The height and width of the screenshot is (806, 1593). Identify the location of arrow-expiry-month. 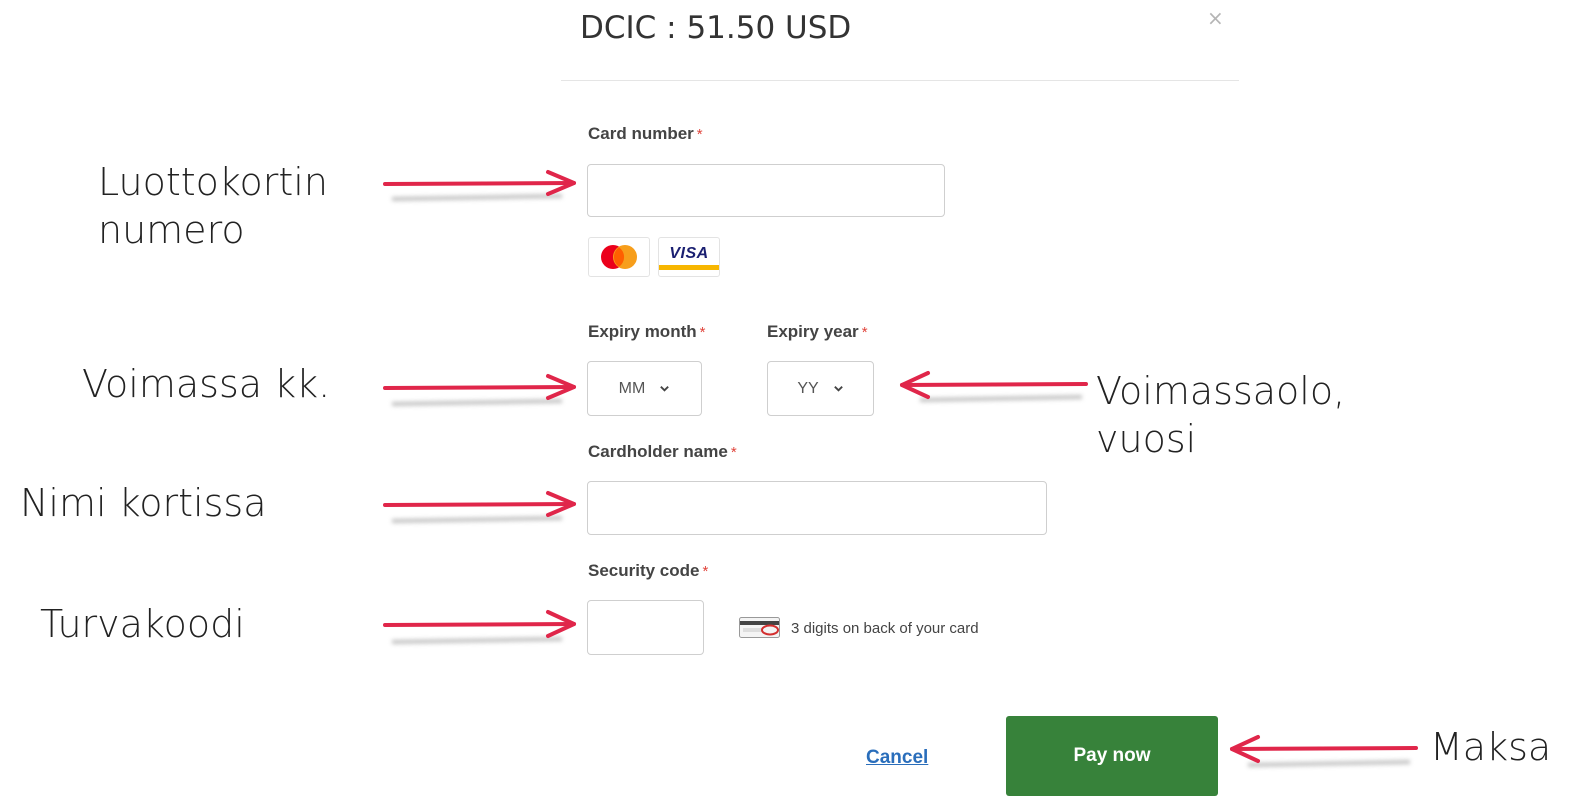
(479, 387).